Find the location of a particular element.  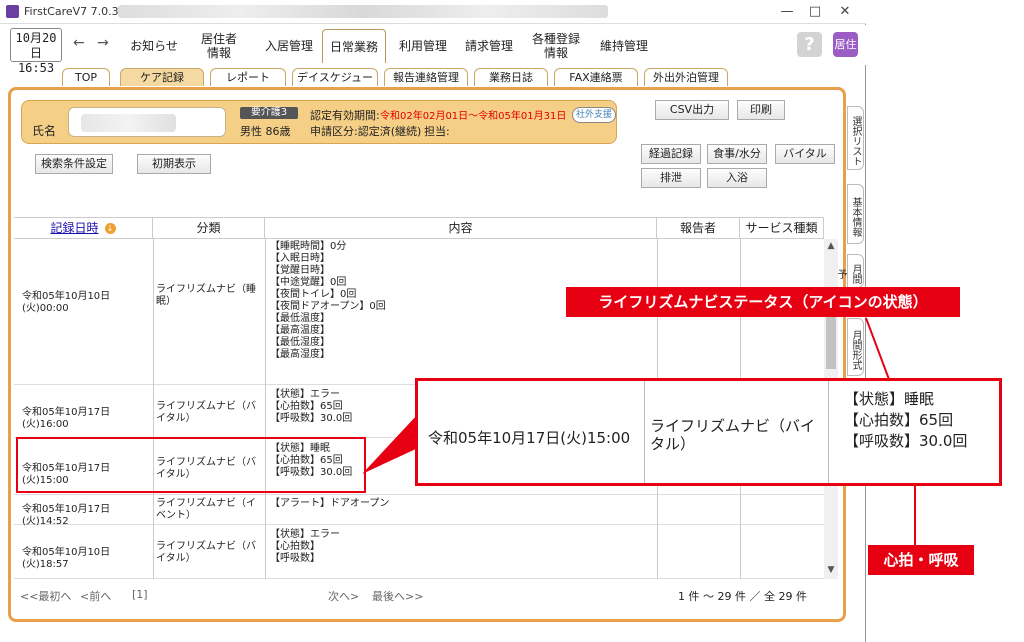

initial-view-button: 初期表示 is located at coordinates (174, 164).